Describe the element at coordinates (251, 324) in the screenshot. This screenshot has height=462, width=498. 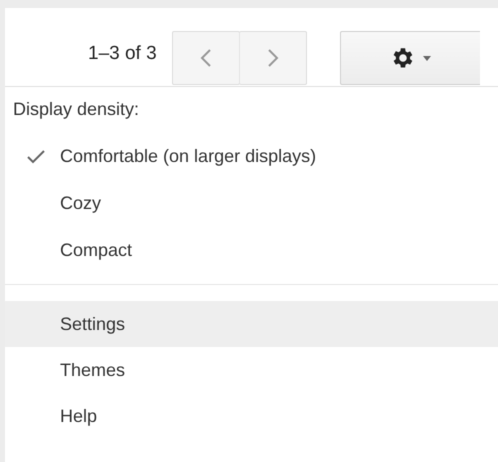
I see `menu-item: Settings` at that location.